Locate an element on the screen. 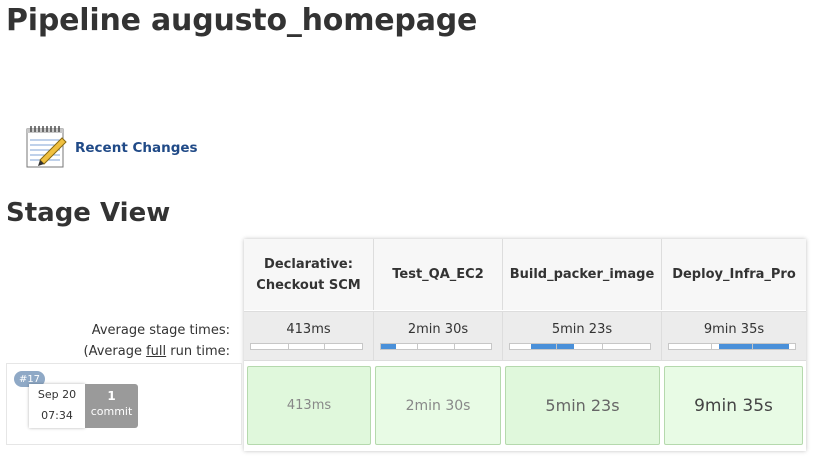  stage-header-line: Build_packer_image is located at coordinates (582, 274).